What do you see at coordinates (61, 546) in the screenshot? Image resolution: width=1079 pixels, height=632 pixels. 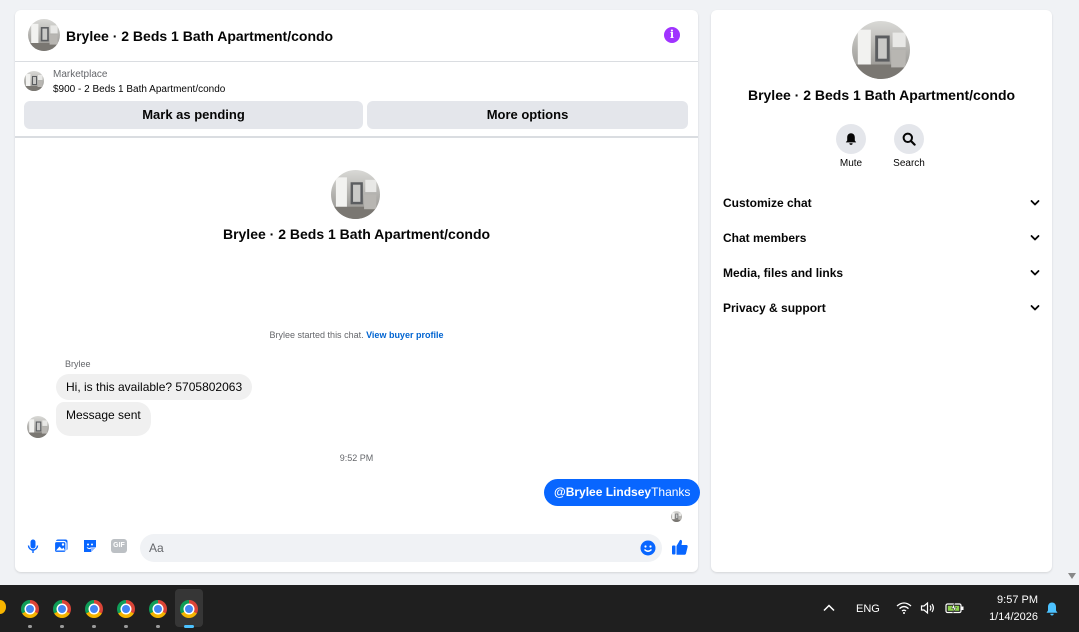 I see `photo-icon` at bounding box center [61, 546].